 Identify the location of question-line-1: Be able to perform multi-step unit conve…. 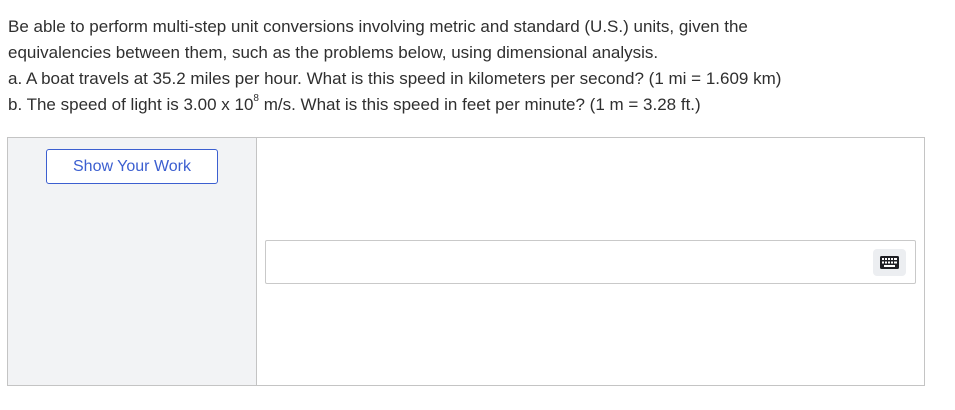
(378, 26).